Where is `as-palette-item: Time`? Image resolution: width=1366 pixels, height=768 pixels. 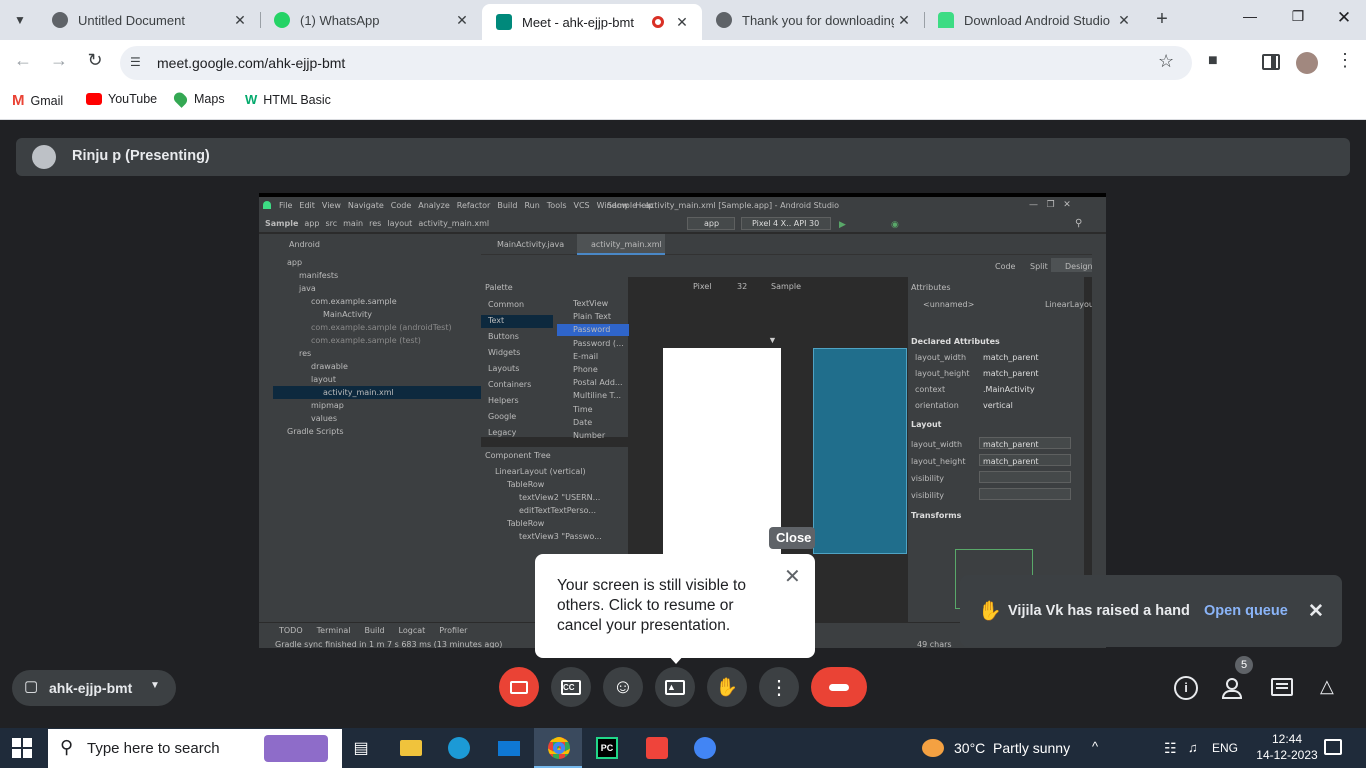
as-palette-item: Time is located at coordinates (583, 409).